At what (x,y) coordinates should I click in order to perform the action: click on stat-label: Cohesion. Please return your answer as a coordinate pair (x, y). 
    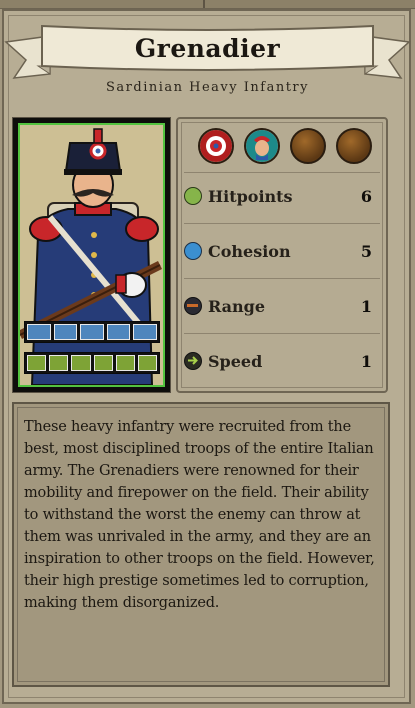
    Looking at the image, I should click on (249, 251).